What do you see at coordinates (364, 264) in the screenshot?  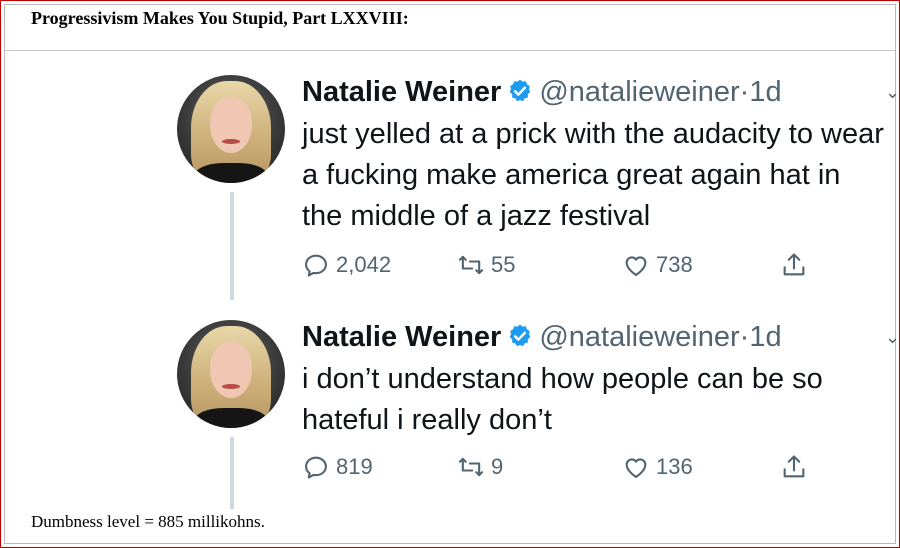 I see `reply-count: 2,042` at bounding box center [364, 264].